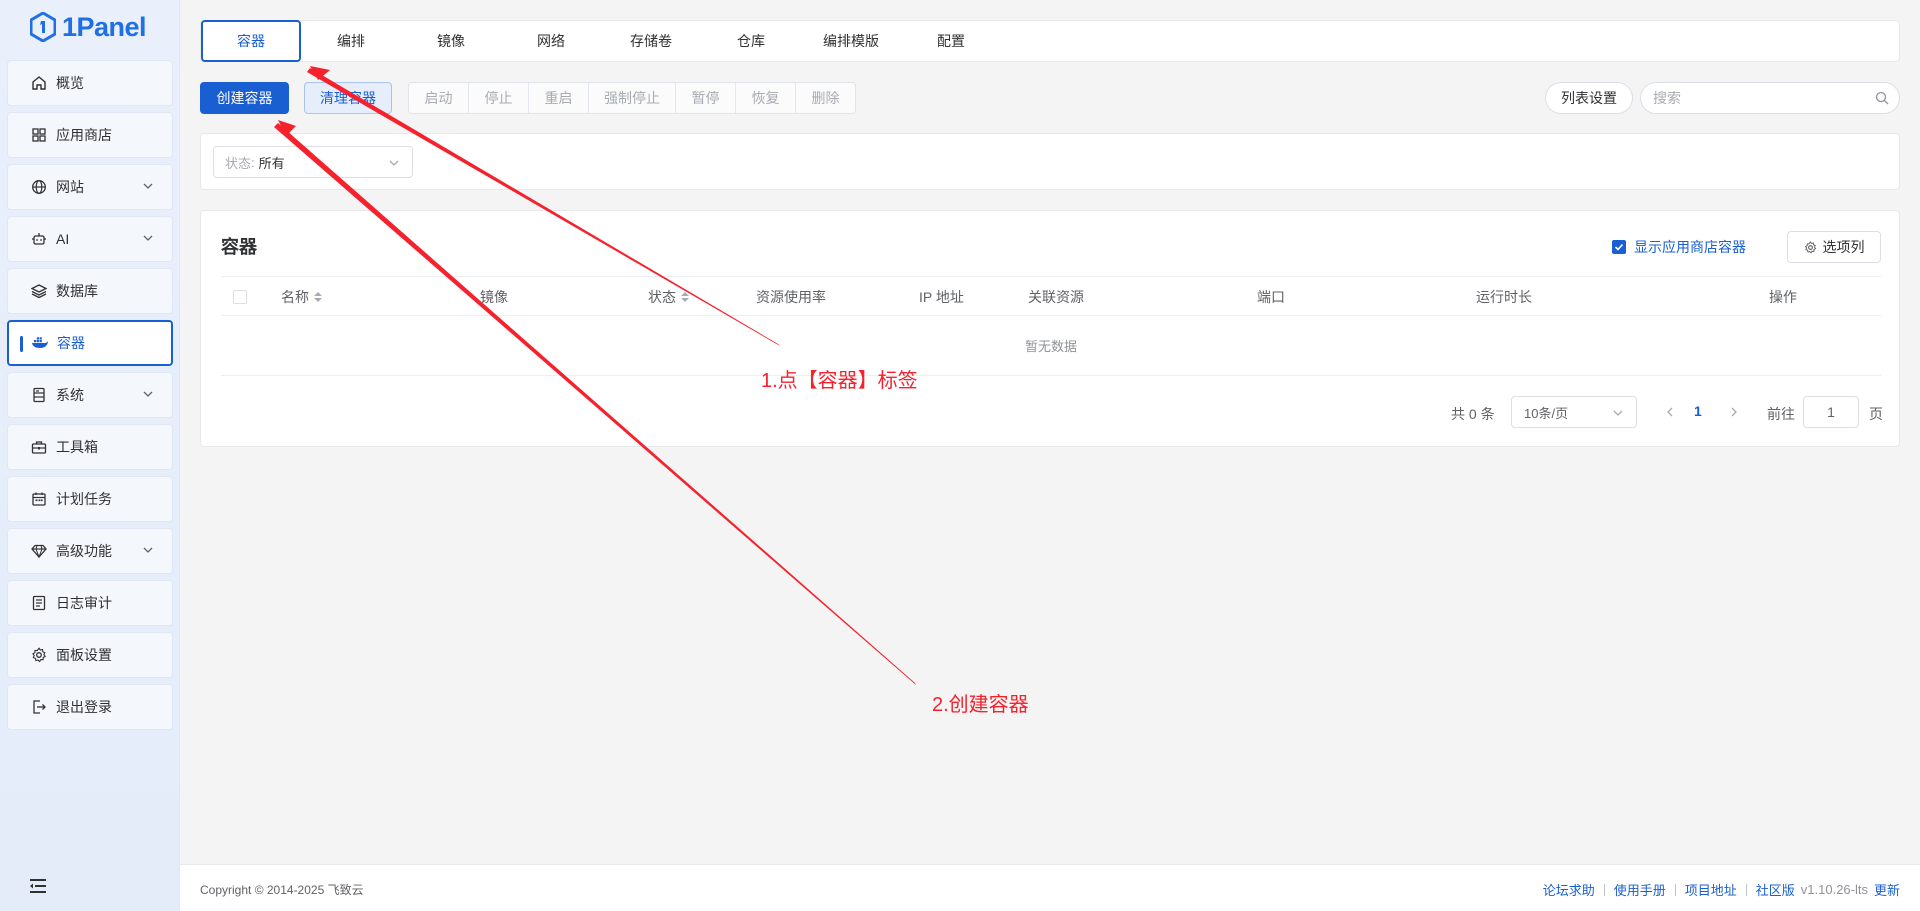 The width and height of the screenshot is (1920, 911). What do you see at coordinates (313, 162) in the screenshot?
I see `status-filter-select: 状态 : 所有` at bounding box center [313, 162].